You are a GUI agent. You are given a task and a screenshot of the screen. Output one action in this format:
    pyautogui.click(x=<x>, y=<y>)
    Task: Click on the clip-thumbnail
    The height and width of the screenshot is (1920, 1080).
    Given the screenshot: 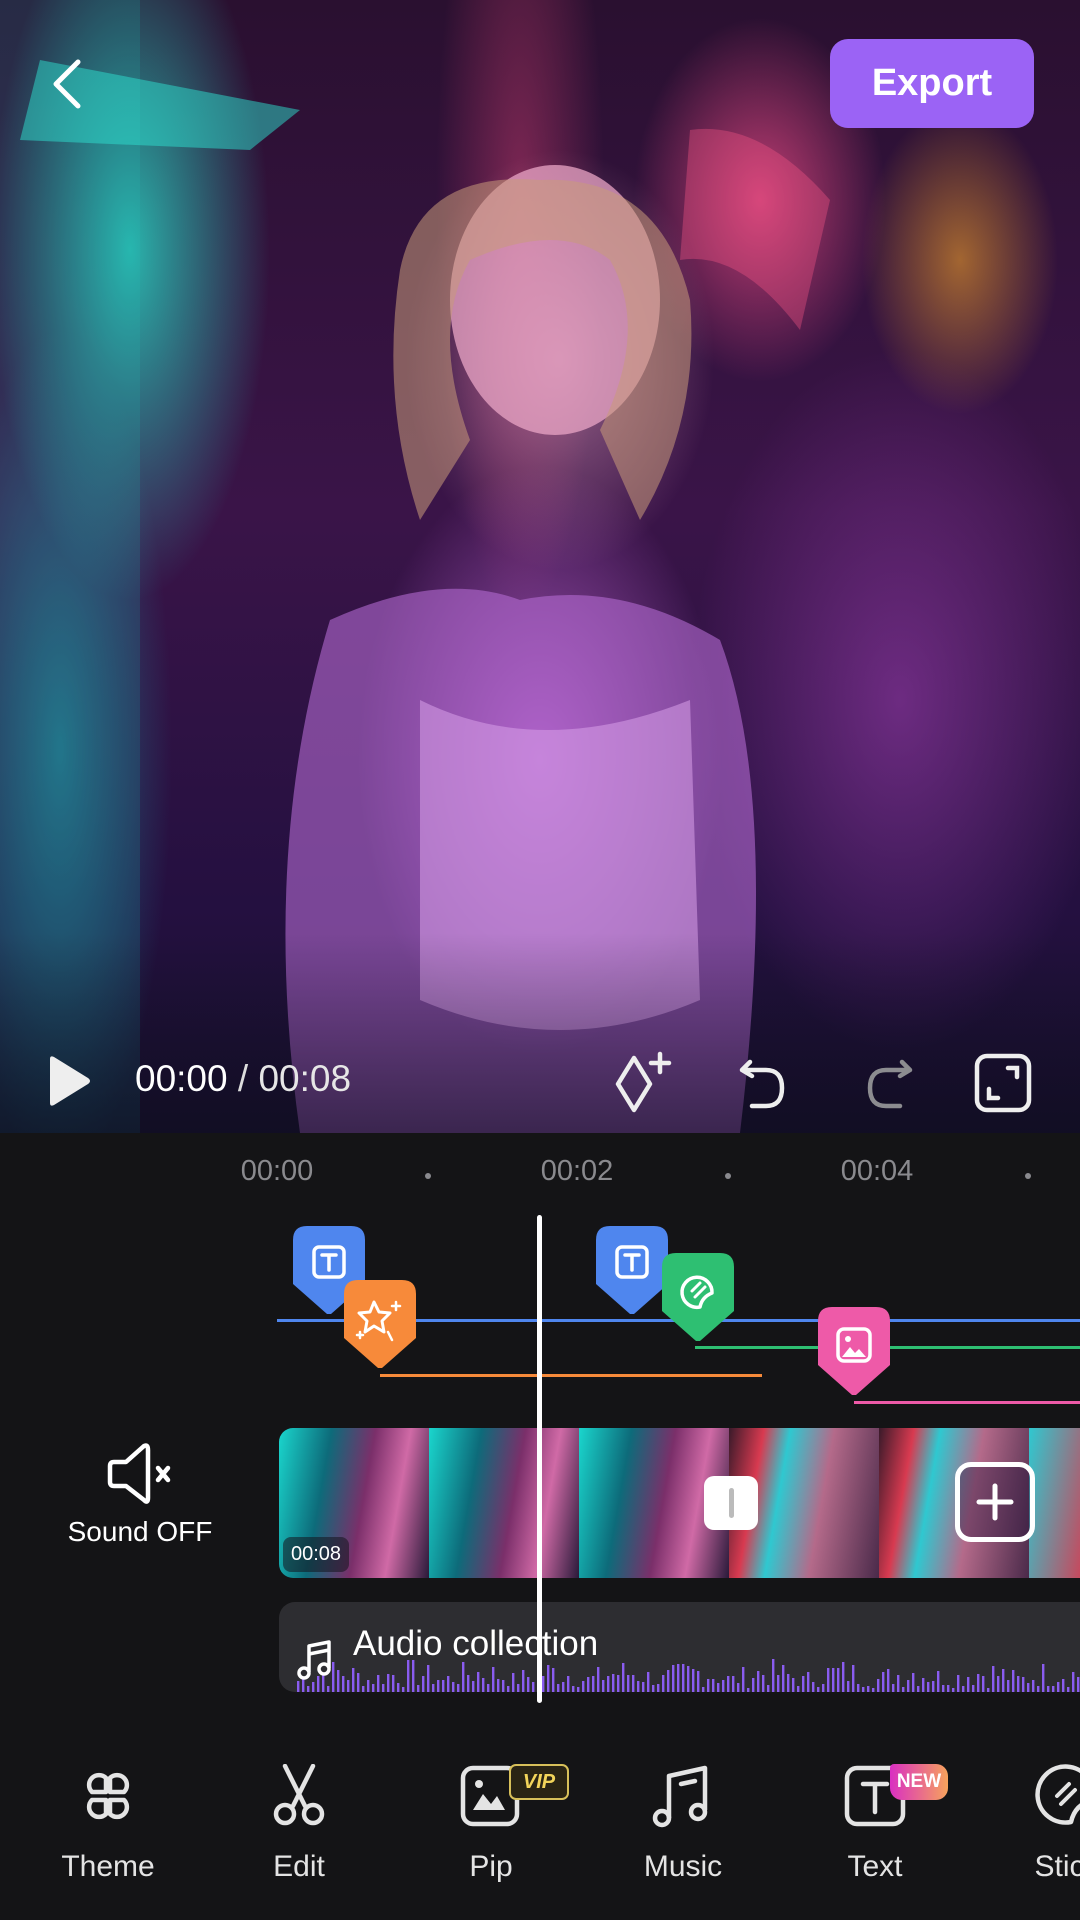 What is the action you would take?
    pyautogui.click(x=504, y=1503)
    